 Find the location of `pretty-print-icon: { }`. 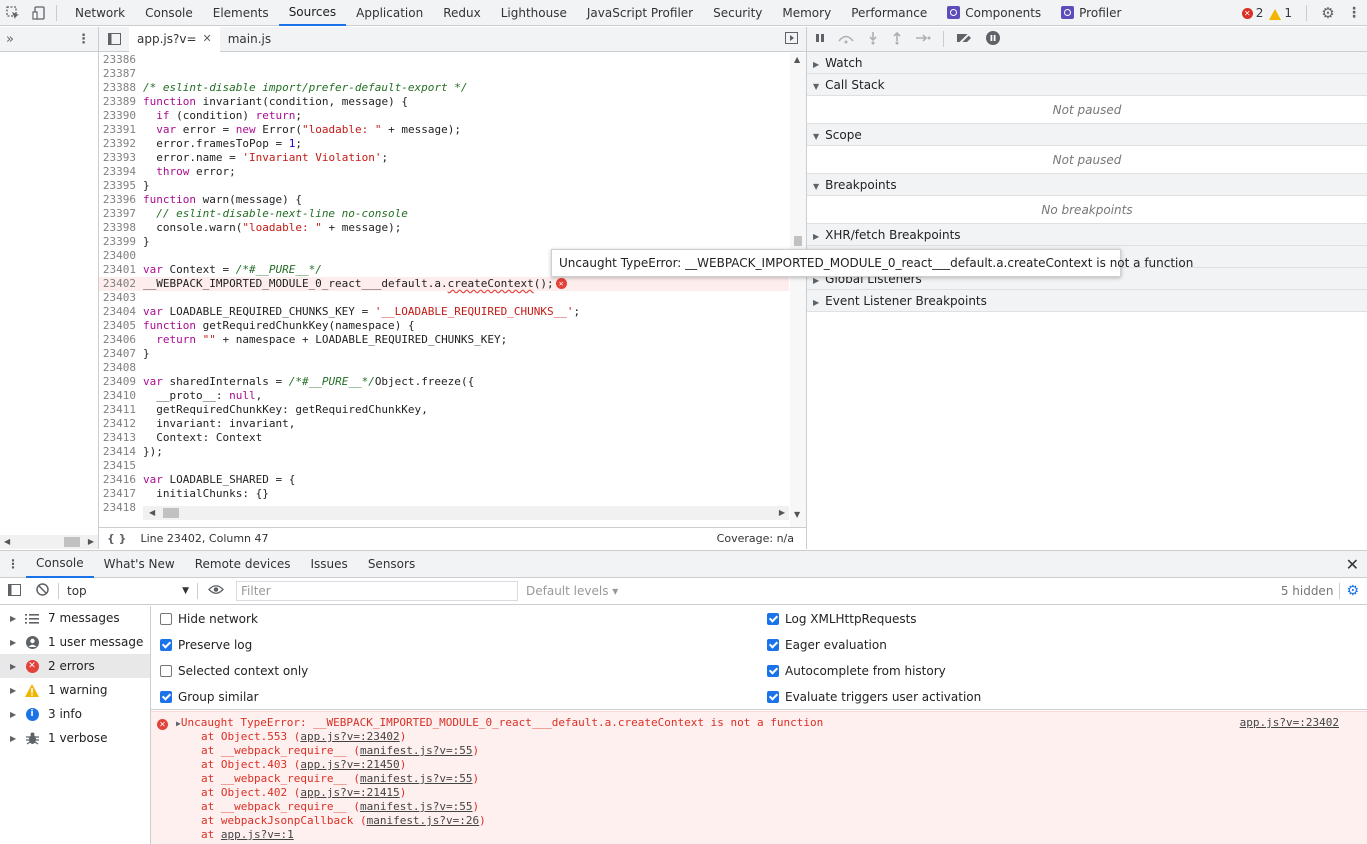

pretty-print-icon: { } is located at coordinates (117, 538).